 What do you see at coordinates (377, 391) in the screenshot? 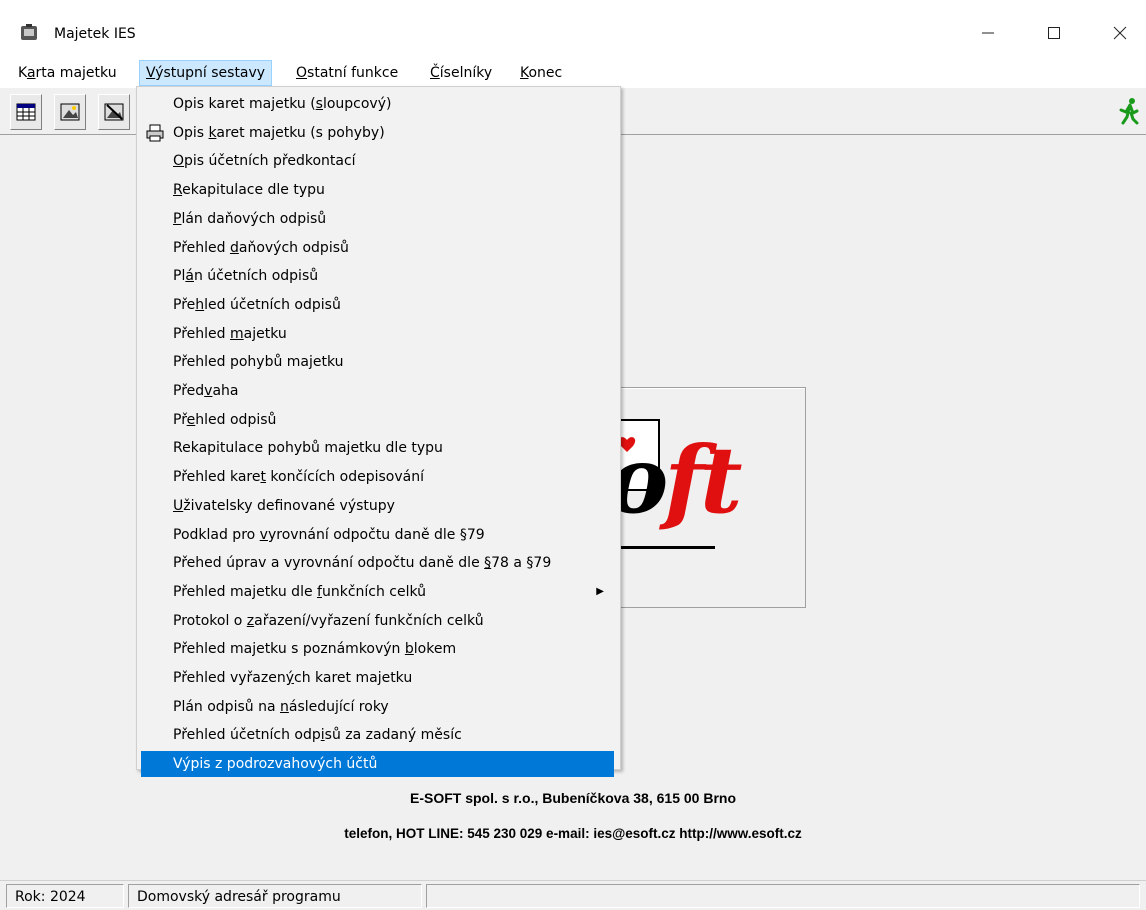
I see `dropdown-item: Předvaha` at bounding box center [377, 391].